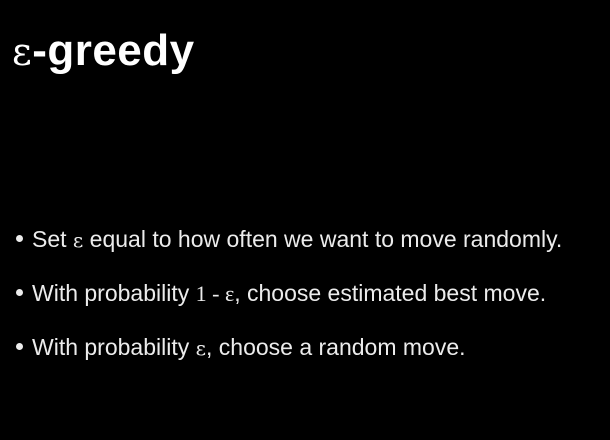 The width and height of the screenshot is (610, 440). I want to click on title-text: -greedy, so click(113, 50).